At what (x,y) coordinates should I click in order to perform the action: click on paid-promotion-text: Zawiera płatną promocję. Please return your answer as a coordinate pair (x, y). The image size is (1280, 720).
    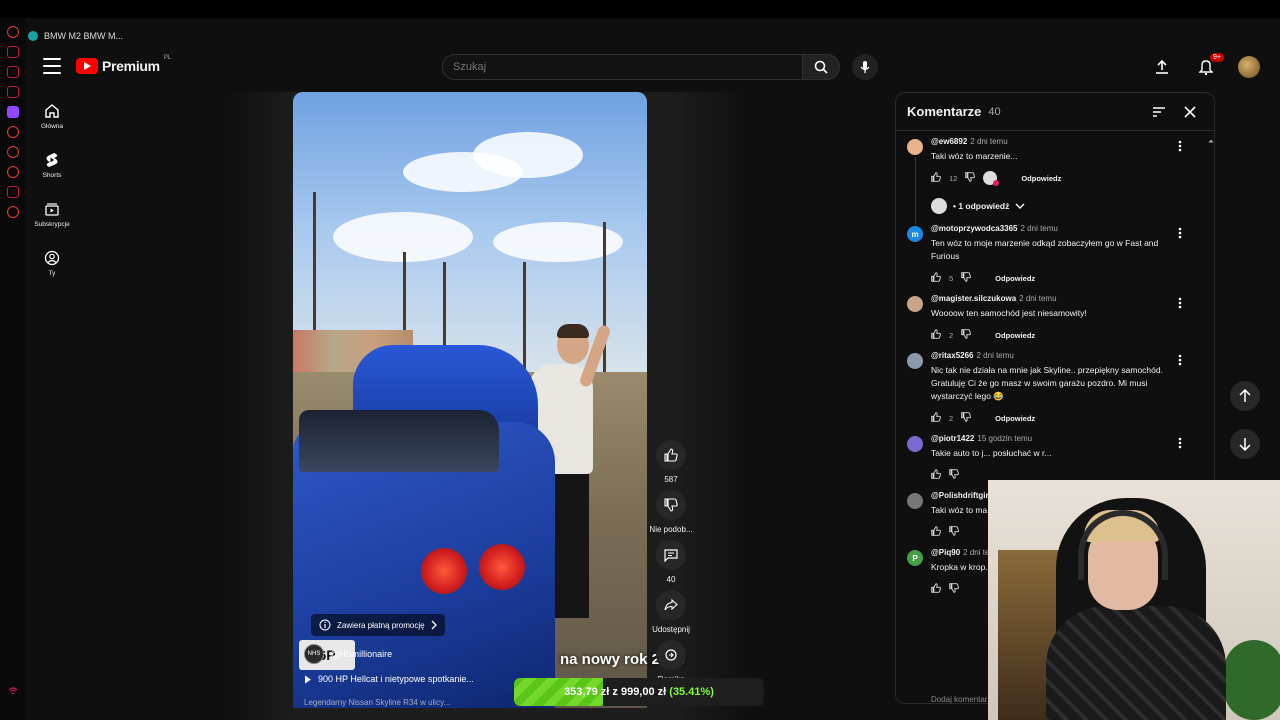
    Looking at the image, I should click on (381, 625).